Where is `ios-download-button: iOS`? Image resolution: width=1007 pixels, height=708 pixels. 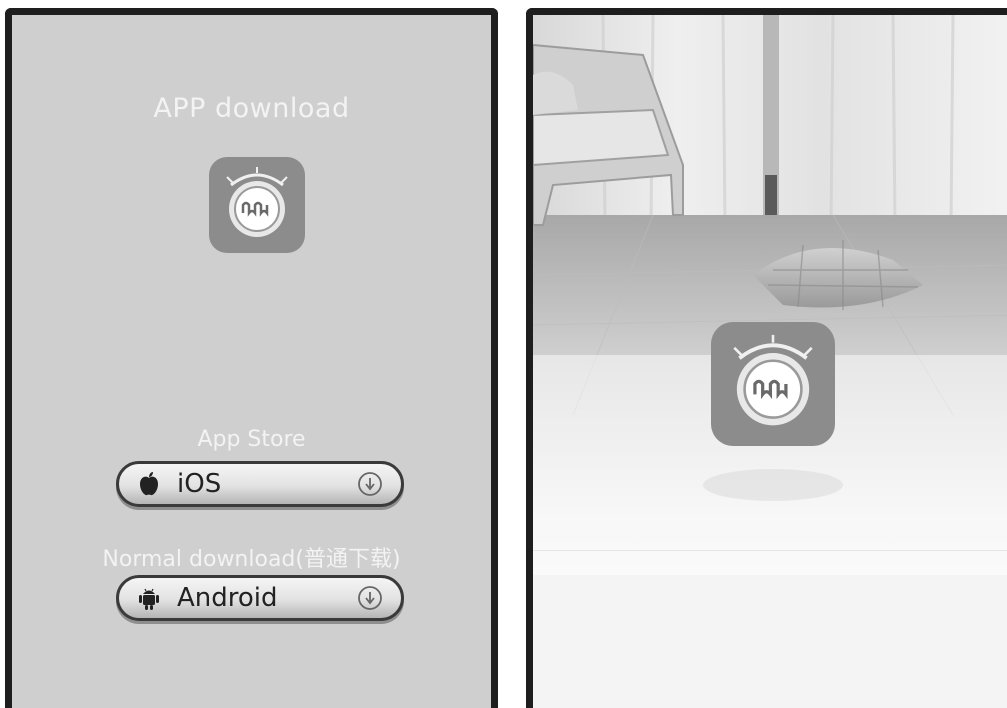 ios-download-button: iOS is located at coordinates (260, 484).